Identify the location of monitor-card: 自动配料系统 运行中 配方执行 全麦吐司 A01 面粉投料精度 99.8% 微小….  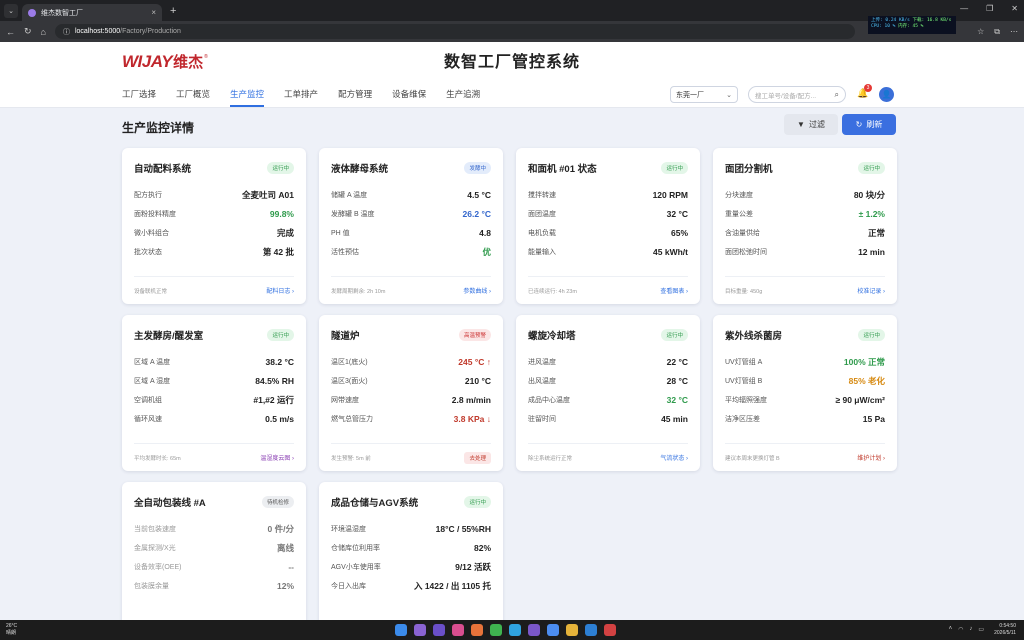
(214, 226).